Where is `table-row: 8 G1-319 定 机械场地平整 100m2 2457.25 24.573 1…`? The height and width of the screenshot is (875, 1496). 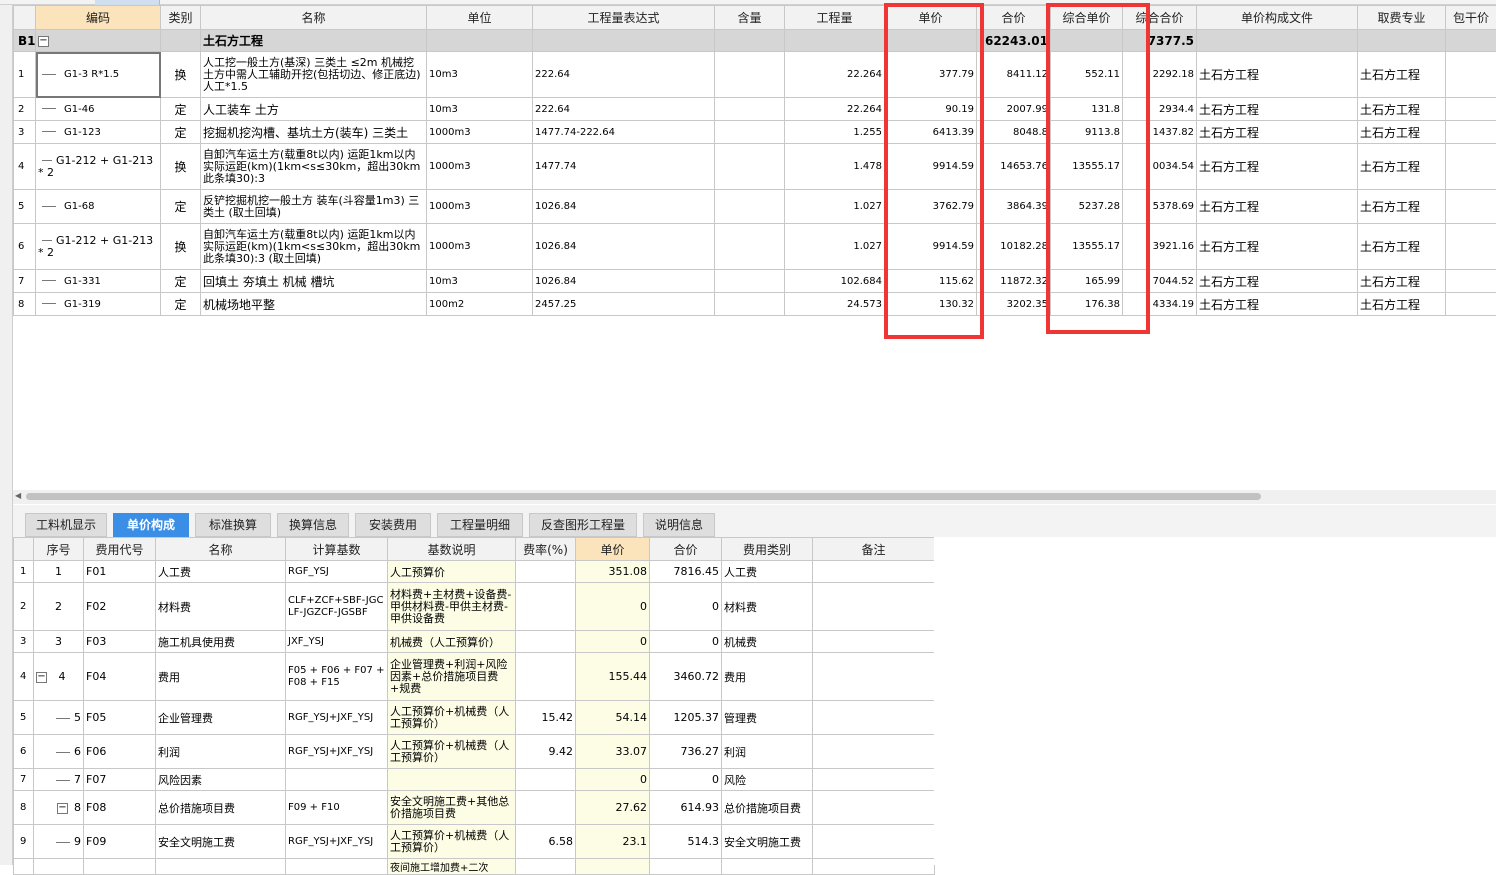
table-row: 8 G1-319 定 机械场地平整 100m2 2457.25 24.573 1… is located at coordinates (755, 304).